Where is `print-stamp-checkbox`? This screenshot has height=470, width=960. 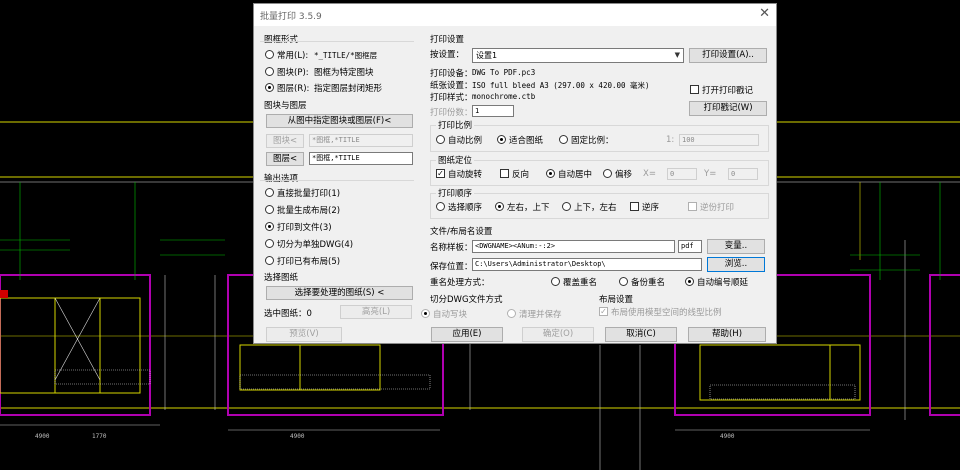
print-stamp-checkbox is located at coordinates (694, 89).